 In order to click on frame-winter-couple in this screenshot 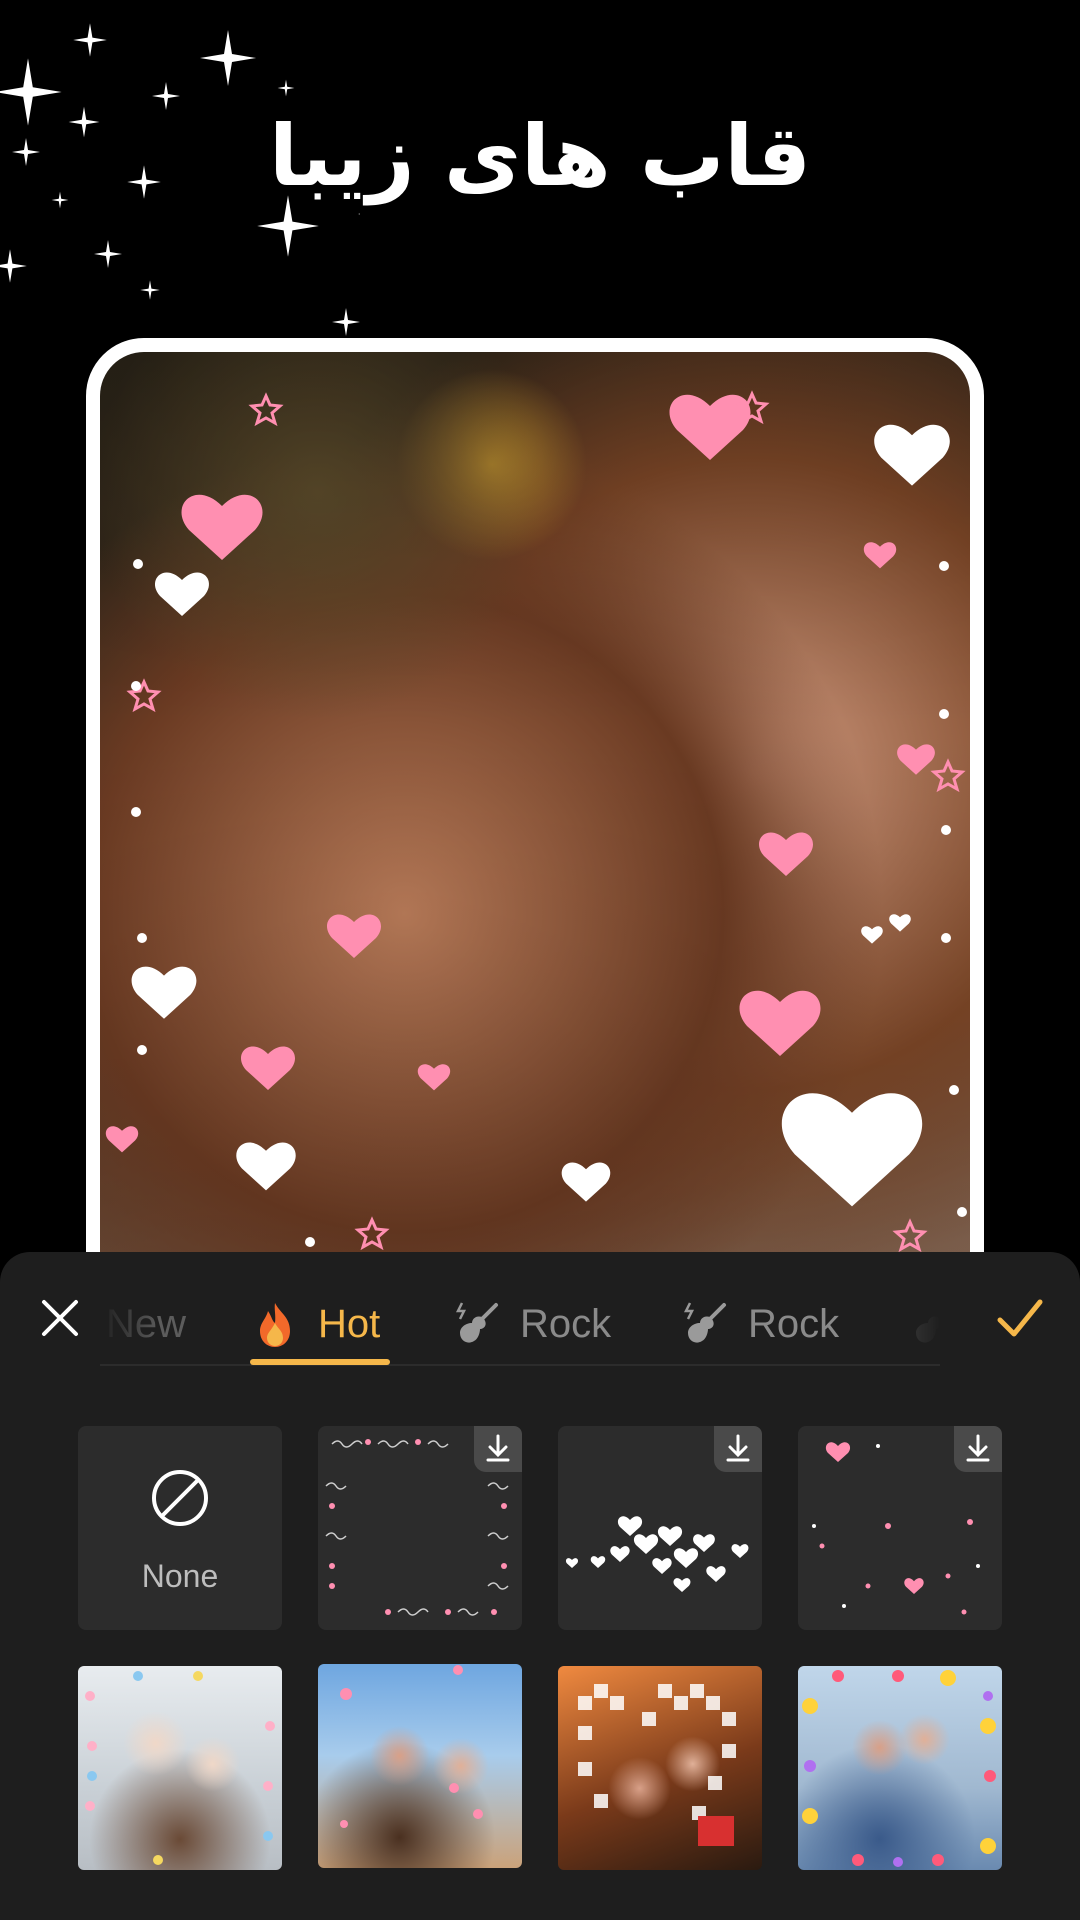, I will do `click(180, 1768)`.